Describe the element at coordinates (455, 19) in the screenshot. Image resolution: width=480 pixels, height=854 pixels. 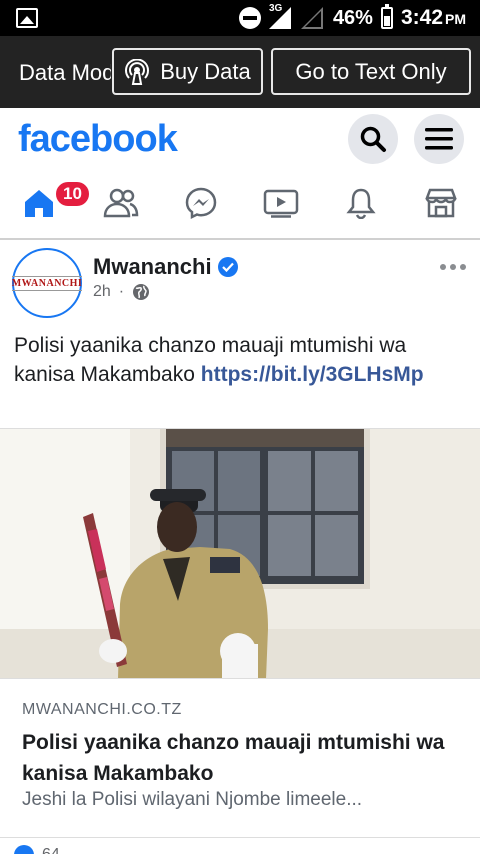
I see `clock-ampm: PM` at that location.